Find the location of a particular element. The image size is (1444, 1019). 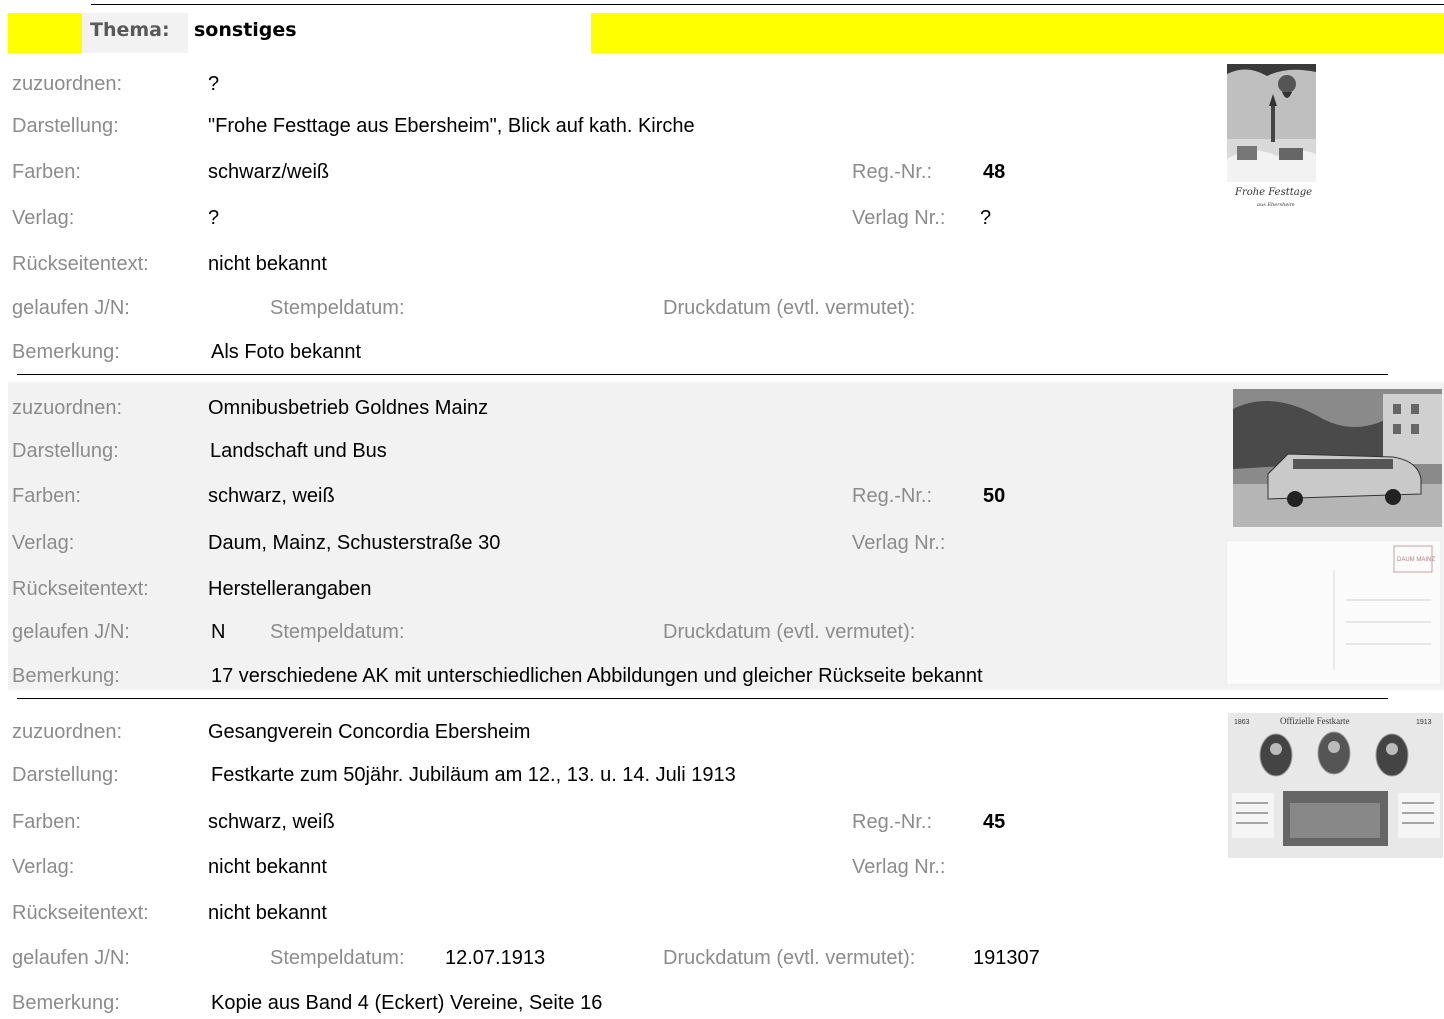

theme-value: sonstiges is located at coordinates (245, 30).